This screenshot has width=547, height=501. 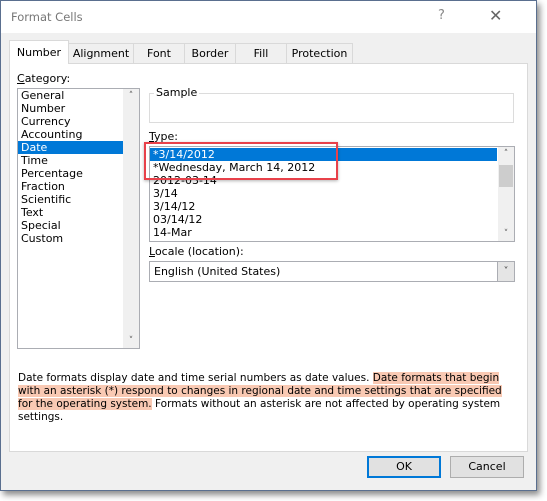 I want to click on title-bar: Format Cells ? ✕, so click(x=268, y=17).